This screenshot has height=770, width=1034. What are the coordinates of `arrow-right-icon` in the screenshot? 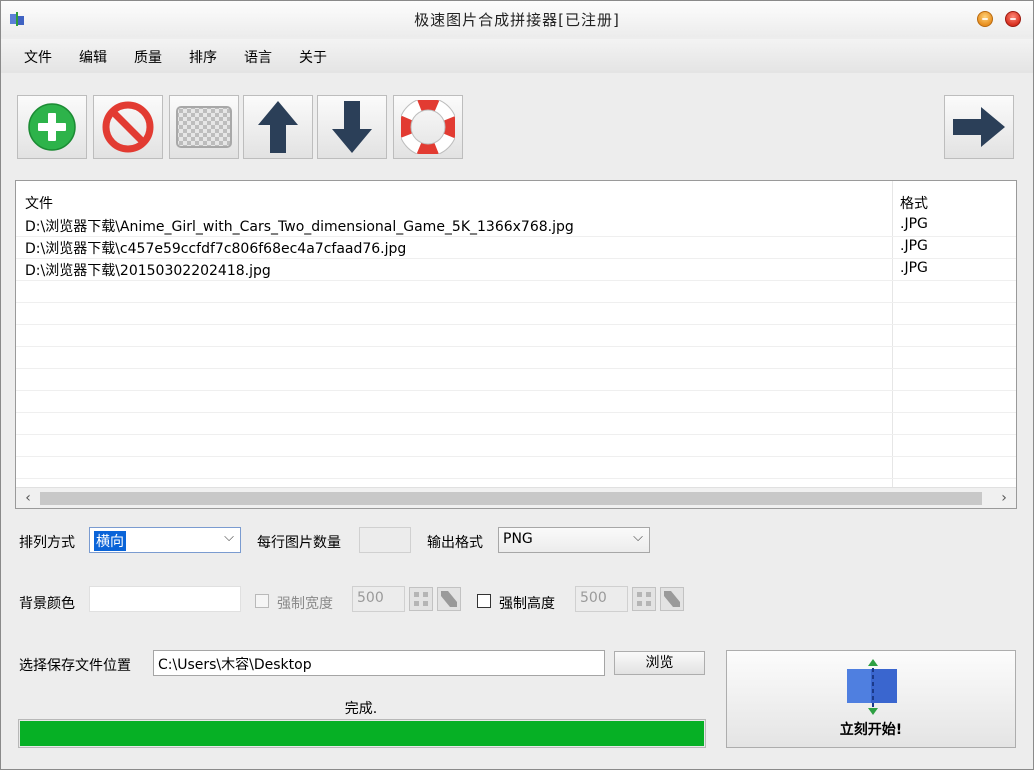 It's located at (979, 127).